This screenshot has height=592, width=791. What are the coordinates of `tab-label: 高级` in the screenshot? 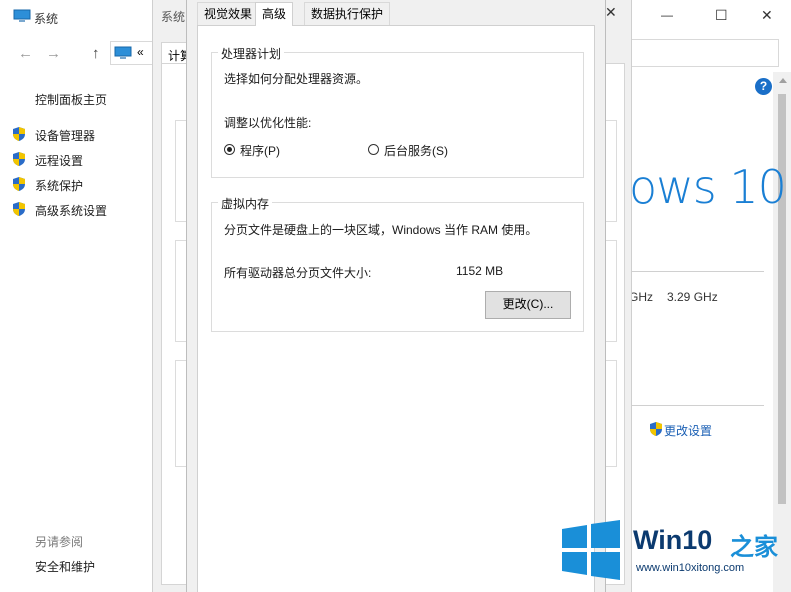 It's located at (274, 14).